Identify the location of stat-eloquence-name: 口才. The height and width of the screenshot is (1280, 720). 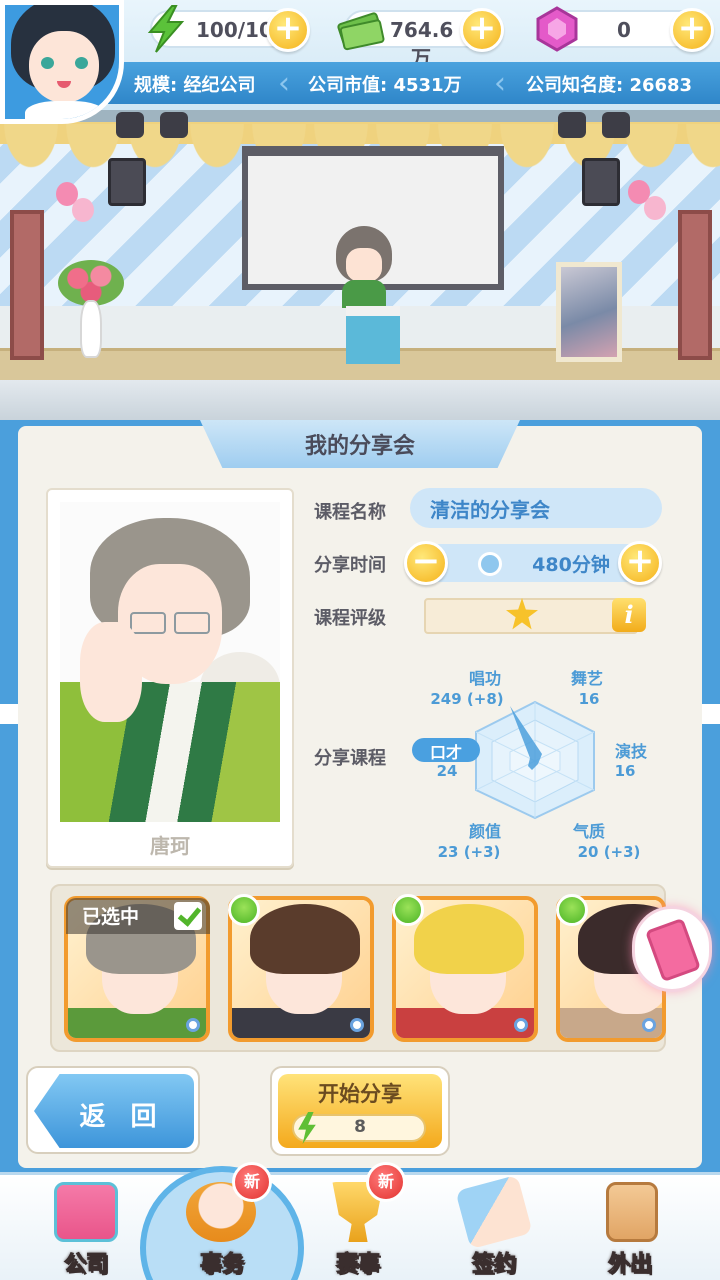
(445, 752).